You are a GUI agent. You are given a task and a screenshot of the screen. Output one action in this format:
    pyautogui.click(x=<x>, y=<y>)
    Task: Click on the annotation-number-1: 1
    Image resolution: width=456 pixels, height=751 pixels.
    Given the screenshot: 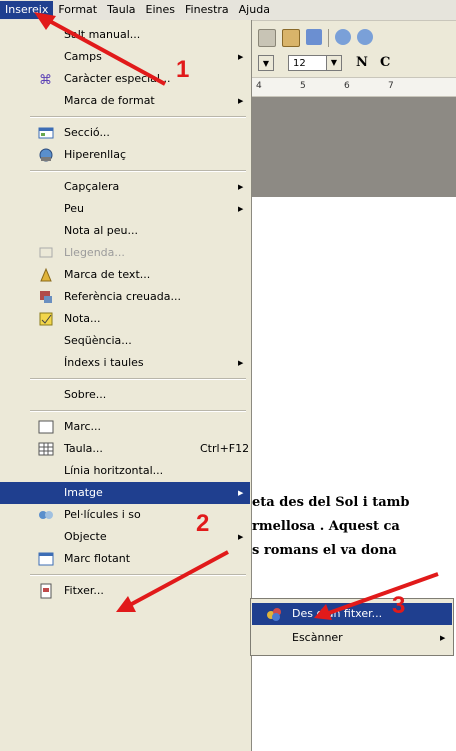 What is the action you would take?
    pyautogui.click(x=183, y=69)
    